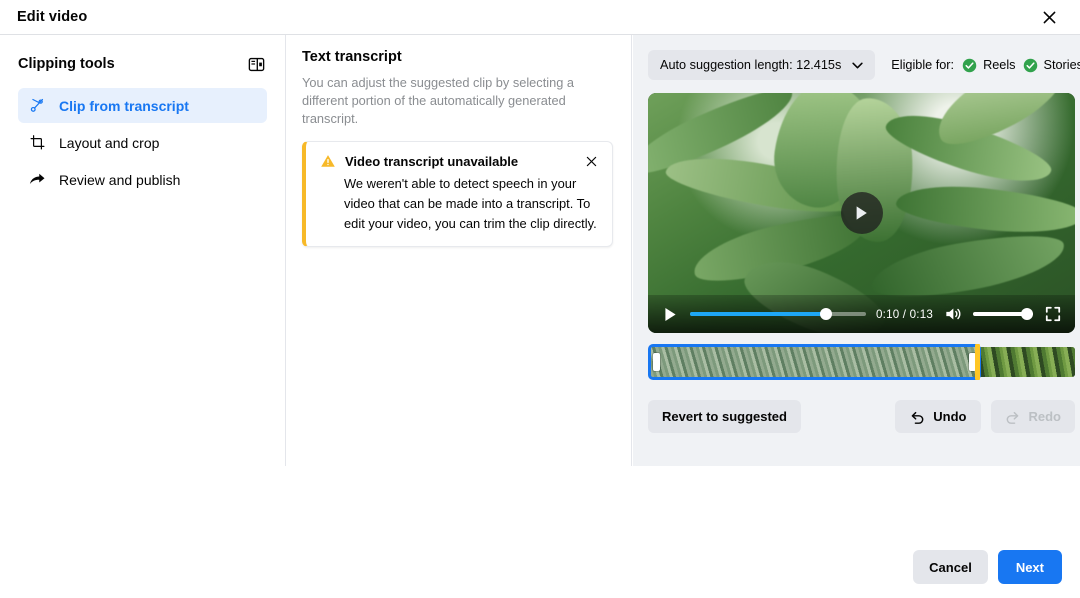 The image size is (1080, 598). What do you see at coordinates (52, 17) in the screenshot?
I see `page-title: Edit video` at bounding box center [52, 17].